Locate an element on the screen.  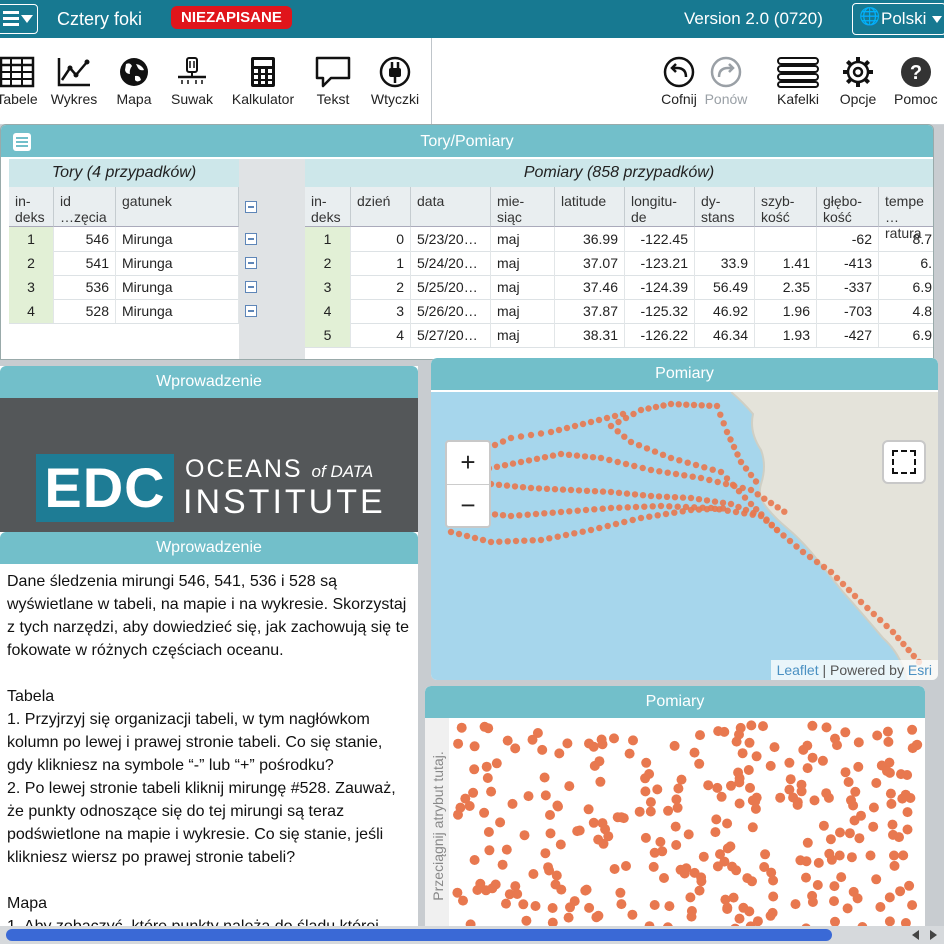
right-column-header: dzień is located at coordinates (381, 207).